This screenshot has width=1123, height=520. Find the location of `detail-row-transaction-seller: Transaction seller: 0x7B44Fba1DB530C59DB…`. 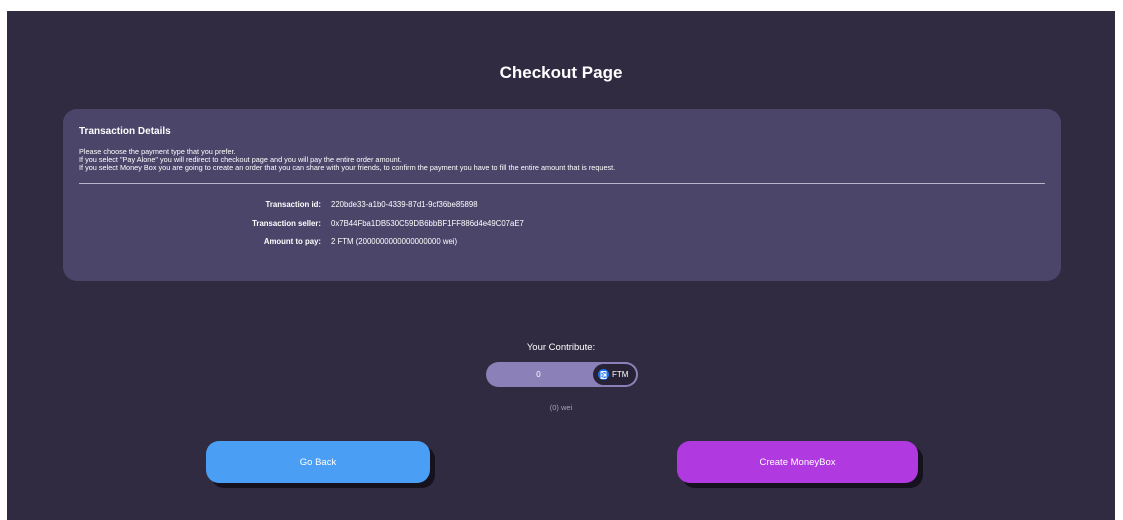

detail-row-transaction-seller: Transaction seller: 0x7B44Fba1DB530C59DB… is located at coordinates (562, 224).